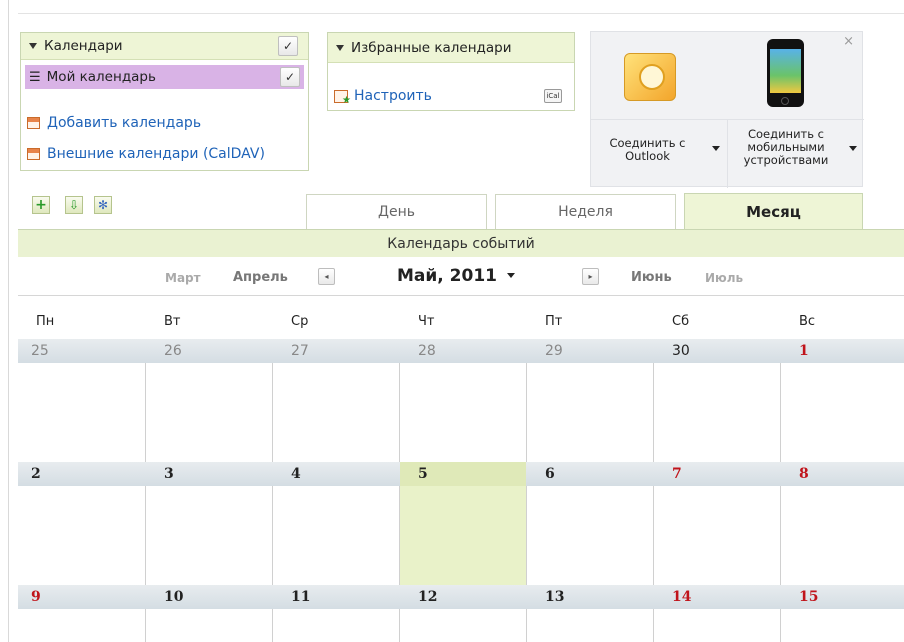  I want to click on weekday-label: Чт, so click(426, 321).